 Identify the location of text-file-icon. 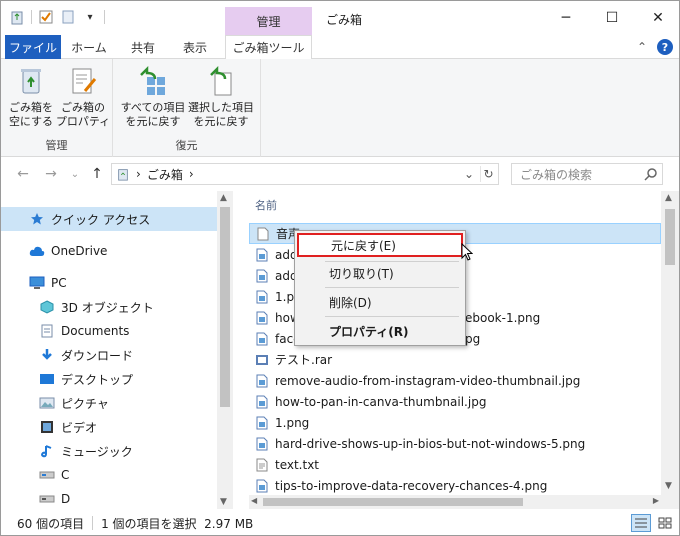
(262, 465).